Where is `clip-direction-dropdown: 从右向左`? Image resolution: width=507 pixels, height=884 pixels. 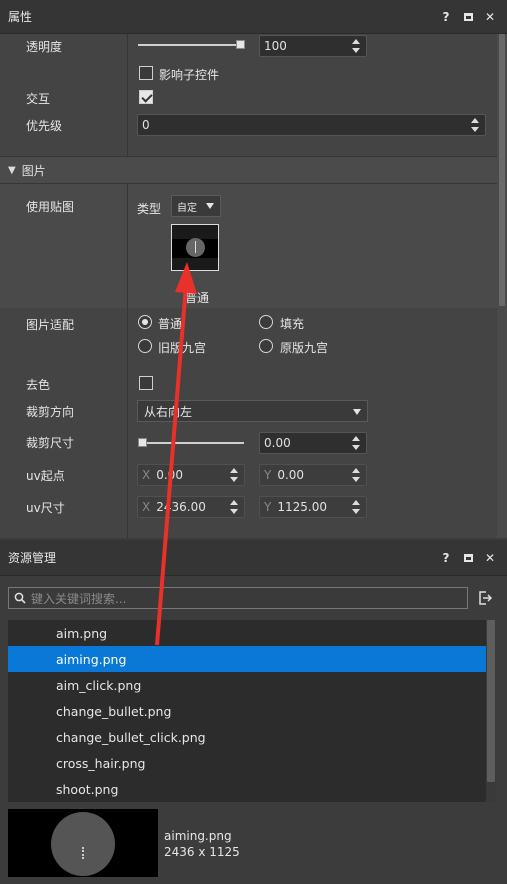
clip-direction-dropdown: 从右向左 is located at coordinates (252, 411).